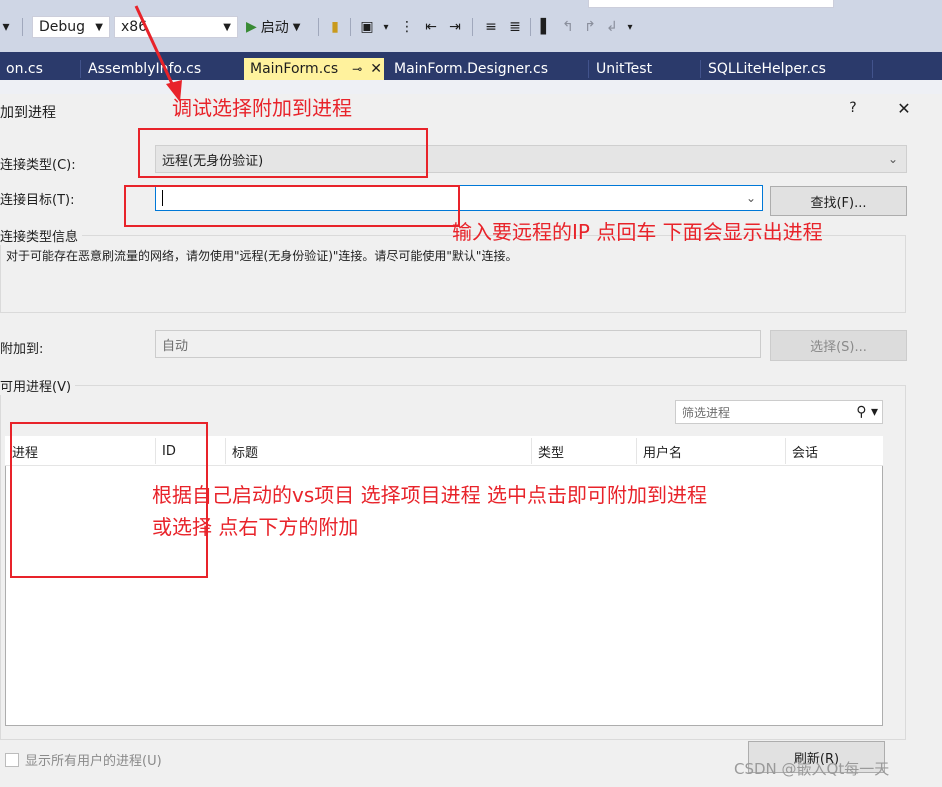 The height and width of the screenshot is (787, 942). Describe the element at coordinates (155, 47) in the screenshot. I see `arrow-shaft` at that location.